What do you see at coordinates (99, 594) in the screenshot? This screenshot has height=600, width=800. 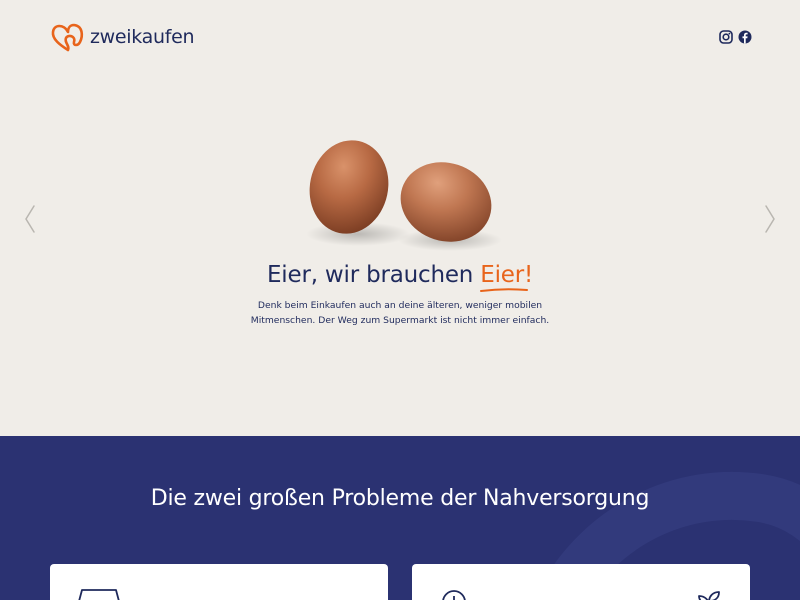 I see `basket-icon` at bounding box center [99, 594].